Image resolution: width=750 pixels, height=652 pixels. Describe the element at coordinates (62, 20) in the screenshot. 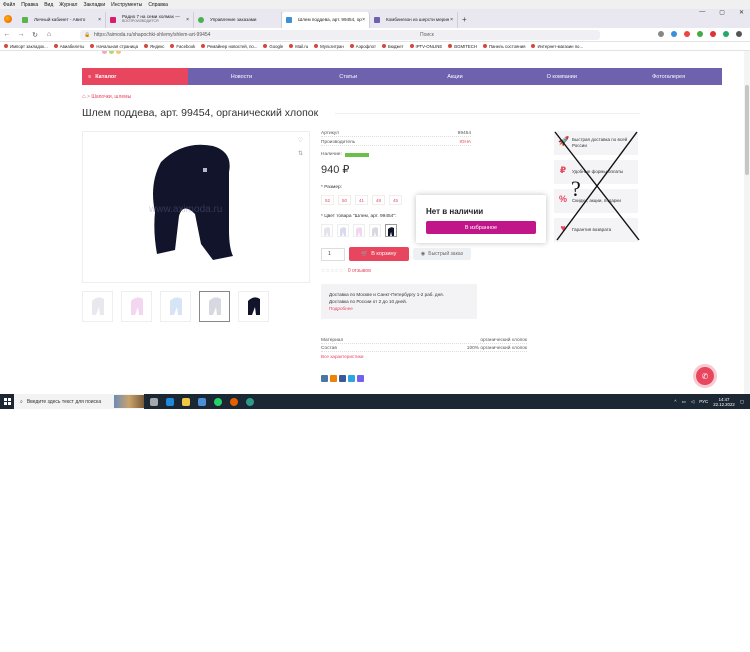

I see `tab-avito: Личный кабинет - Авито ×` at that location.